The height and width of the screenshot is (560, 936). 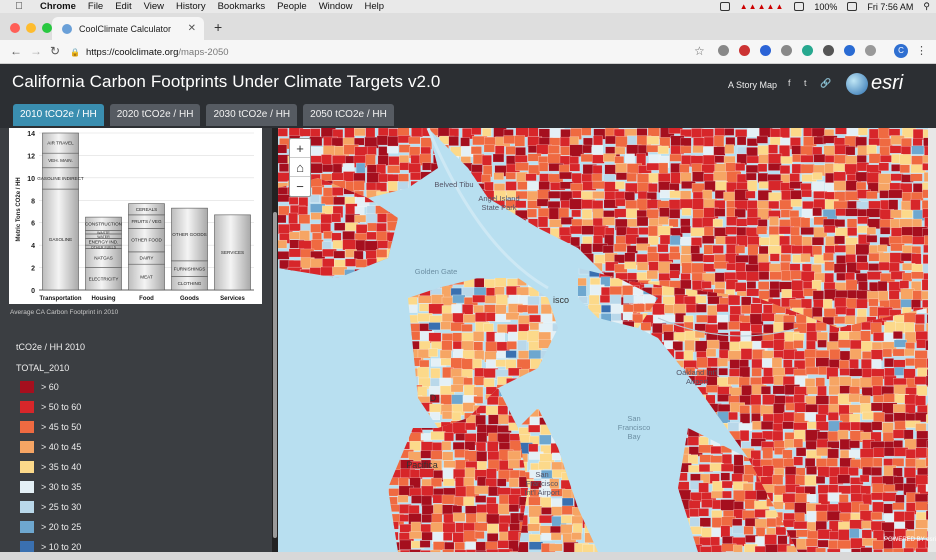 I want to click on bookmark-star-icon: ☆, so click(x=699, y=51).